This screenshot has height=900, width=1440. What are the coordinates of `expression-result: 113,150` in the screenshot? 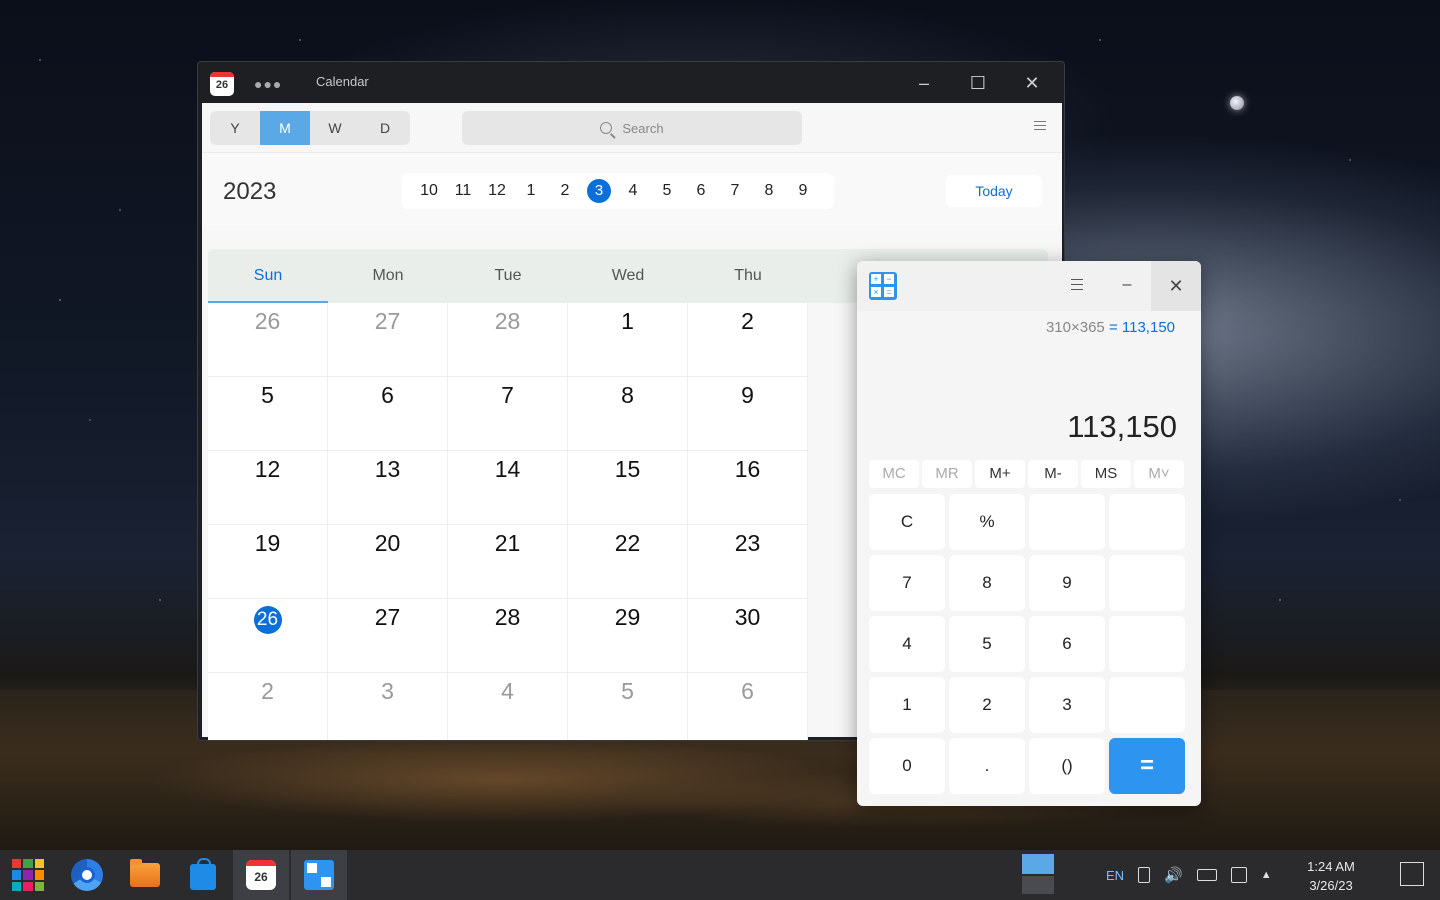 It's located at (1148, 327).